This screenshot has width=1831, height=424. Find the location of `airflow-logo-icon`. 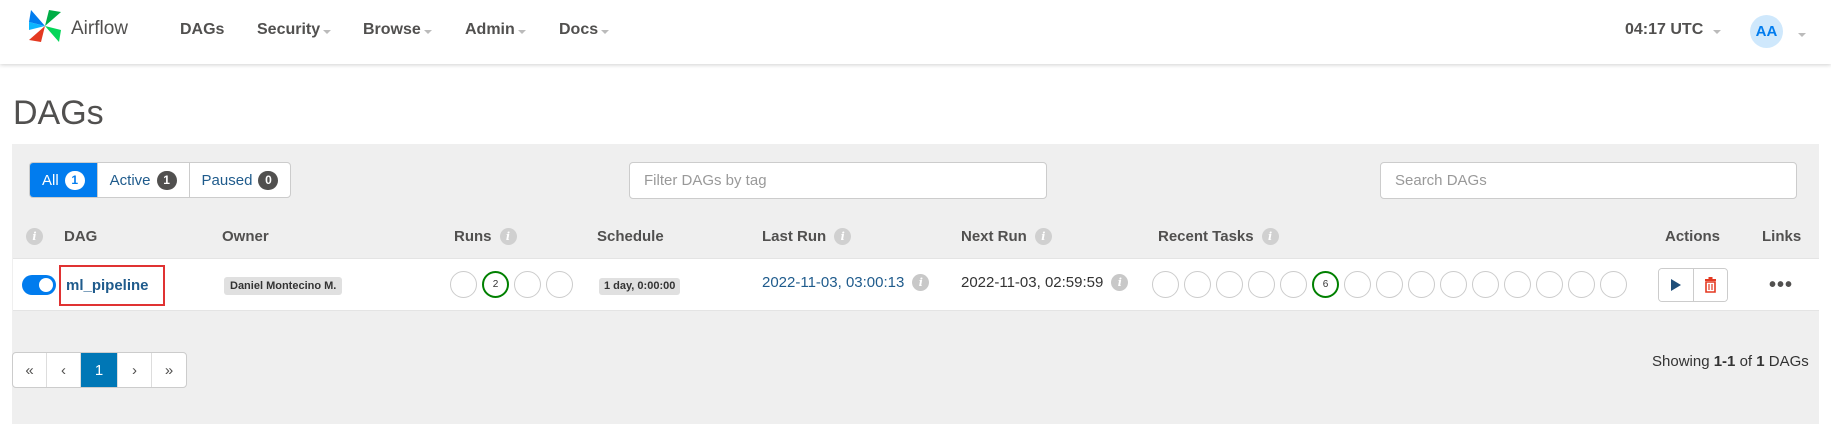

airflow-logo-icon is located at coordinates (45, 26).